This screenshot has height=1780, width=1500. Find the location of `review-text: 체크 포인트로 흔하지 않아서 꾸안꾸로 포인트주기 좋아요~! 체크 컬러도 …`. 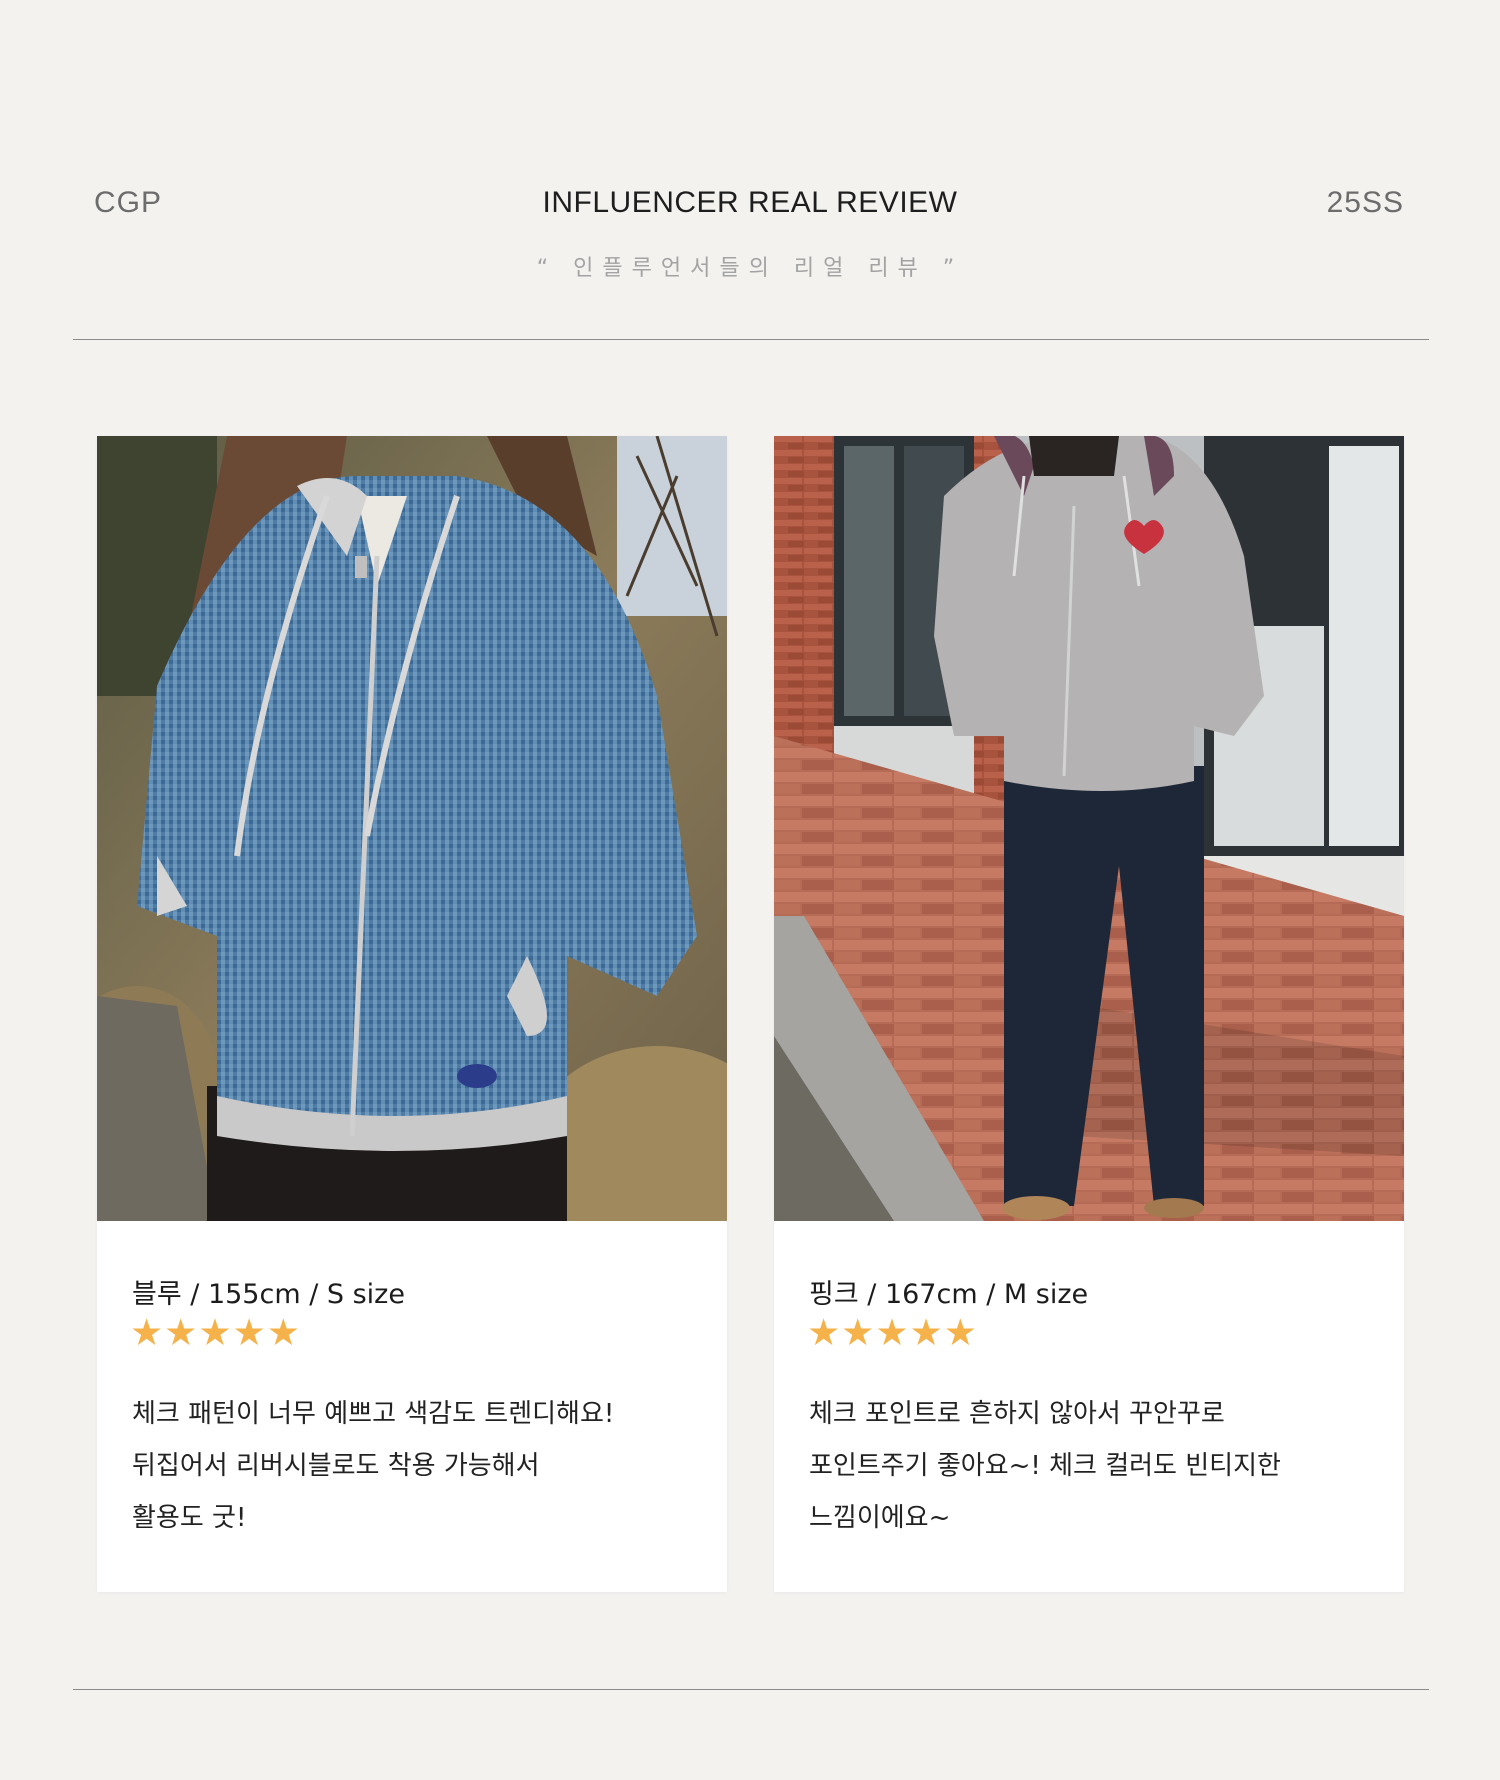

review-text: 체크 포인트로 흔하지 않아서 꾸안꾸로 포인트주기 좋아요~! 체크 컬러도 … is located at coordinates (1099, 1466).